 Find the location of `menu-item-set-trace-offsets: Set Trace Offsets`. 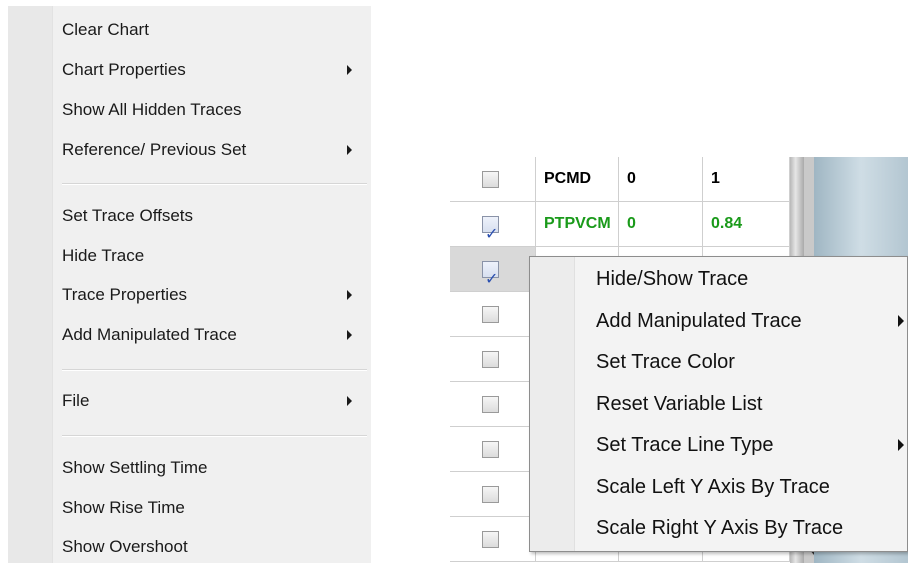

menu-item-set-trace-offsets: Set Trace Offsets is located at coordinates (189, 216).